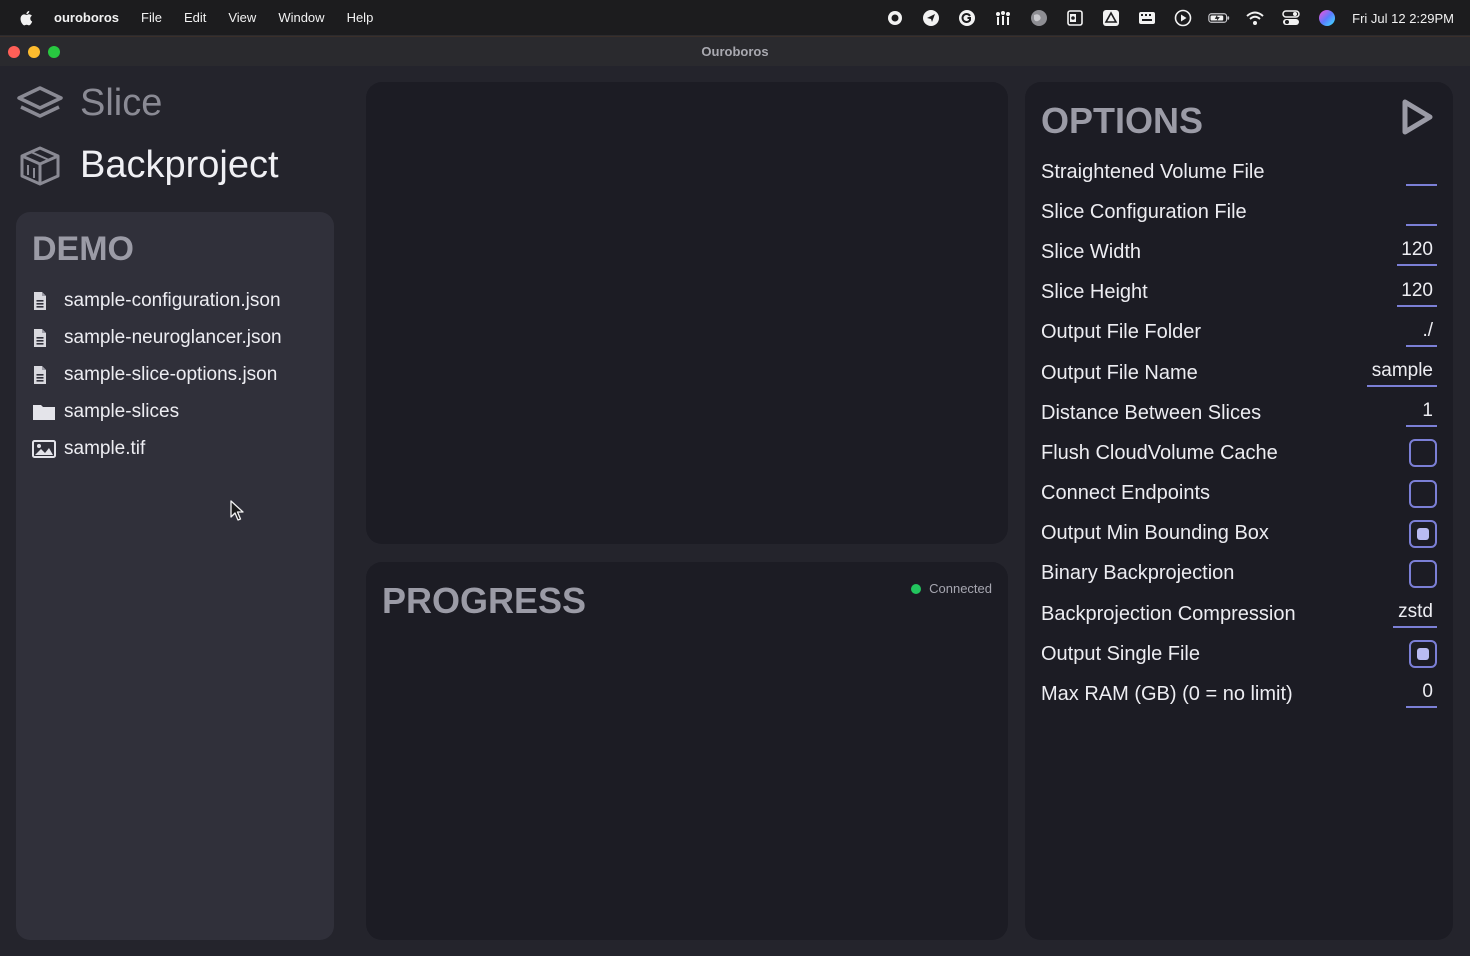  I want to click on slice-height-input, so click(1417, 291).